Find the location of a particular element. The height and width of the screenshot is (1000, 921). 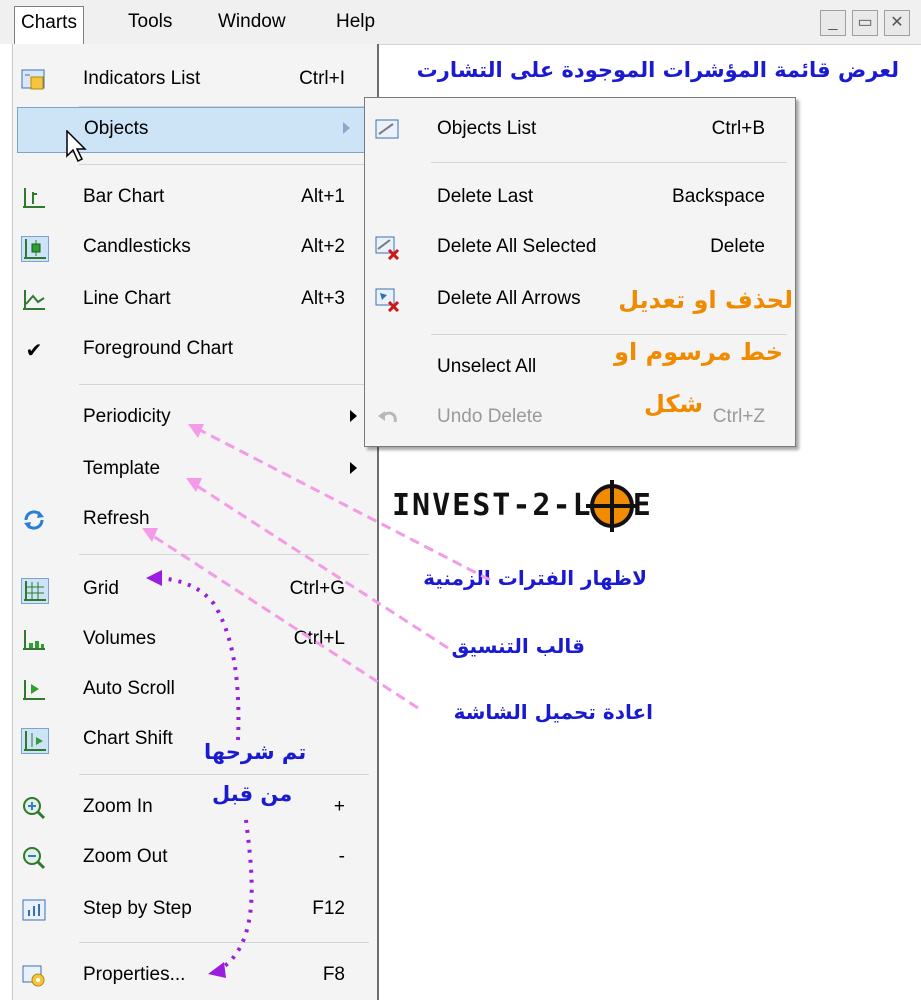

submenu-item-label: Delete Last is located at coordinates (485, 196).